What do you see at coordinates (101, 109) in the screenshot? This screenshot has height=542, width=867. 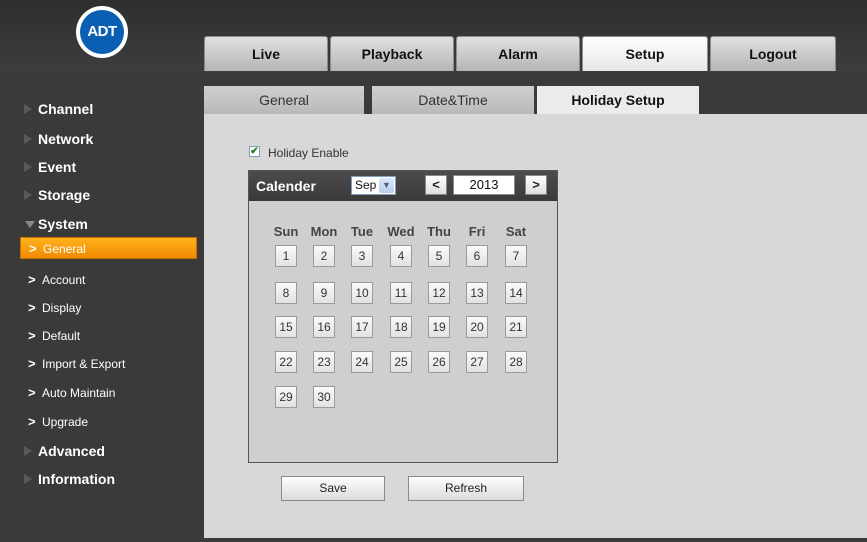 I see `sidebar-item-channel: Channel` at bounding box center [101, 109].